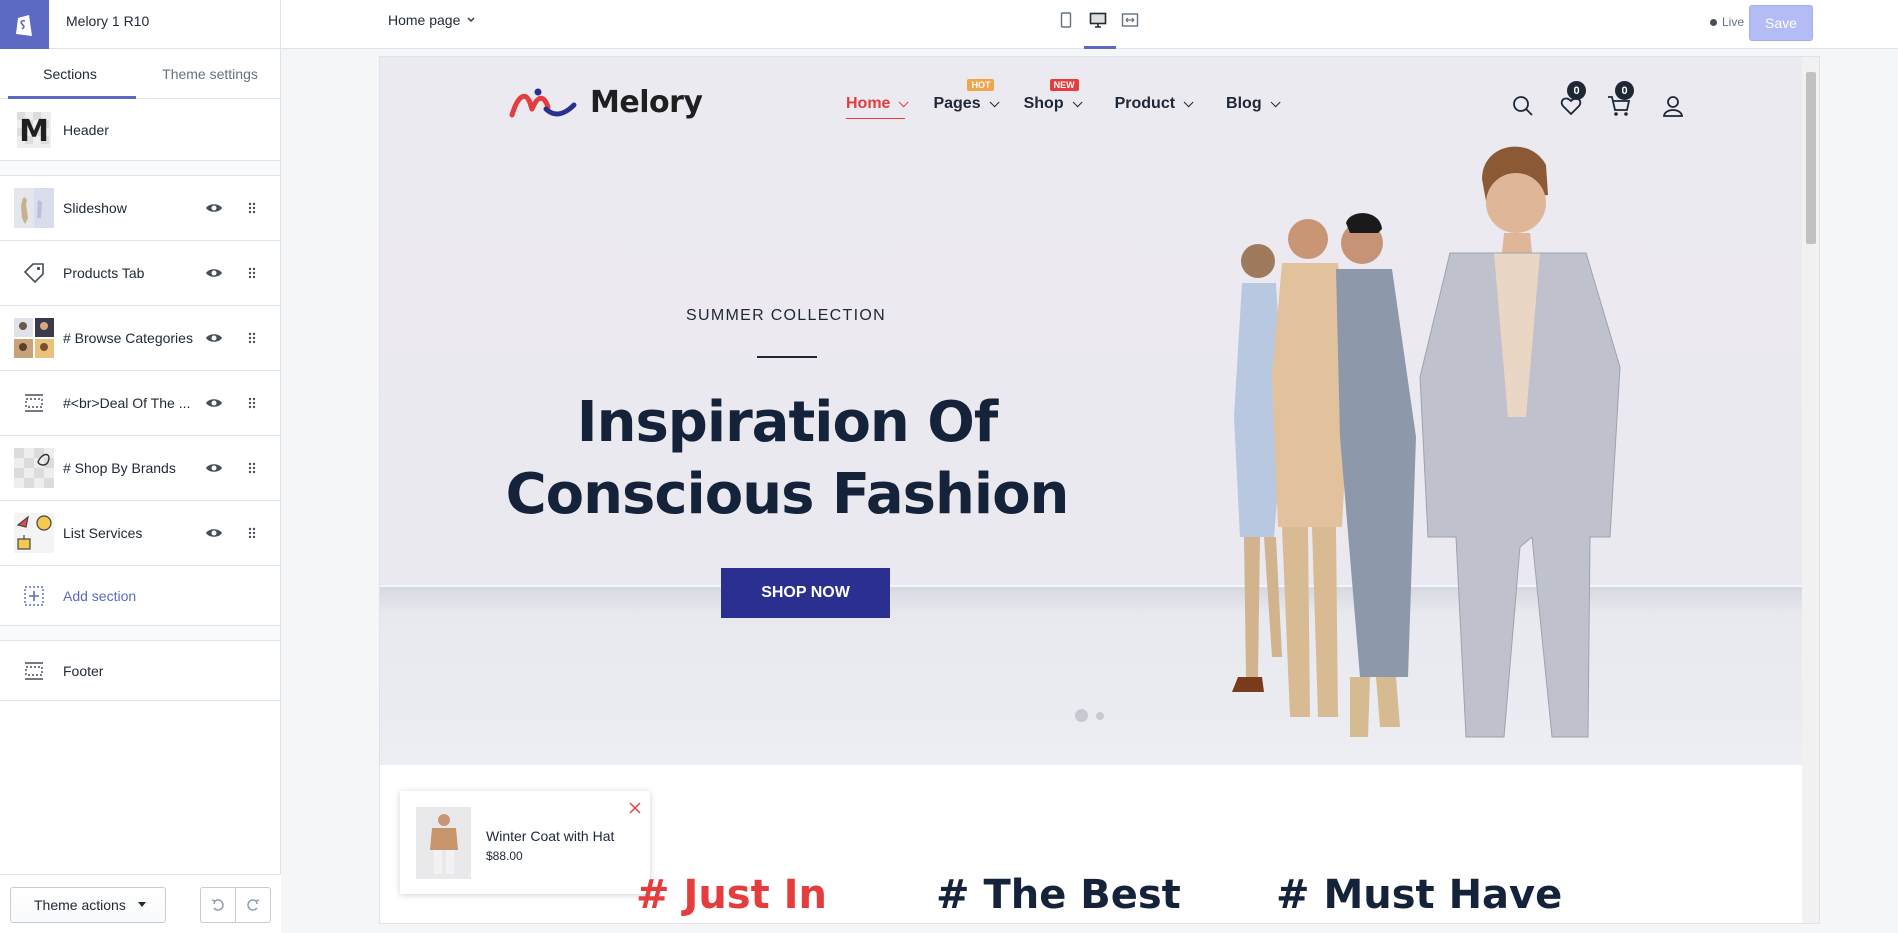 The image size is (1898, 933). I want to click on section-header: M Header, so click(140, 130).